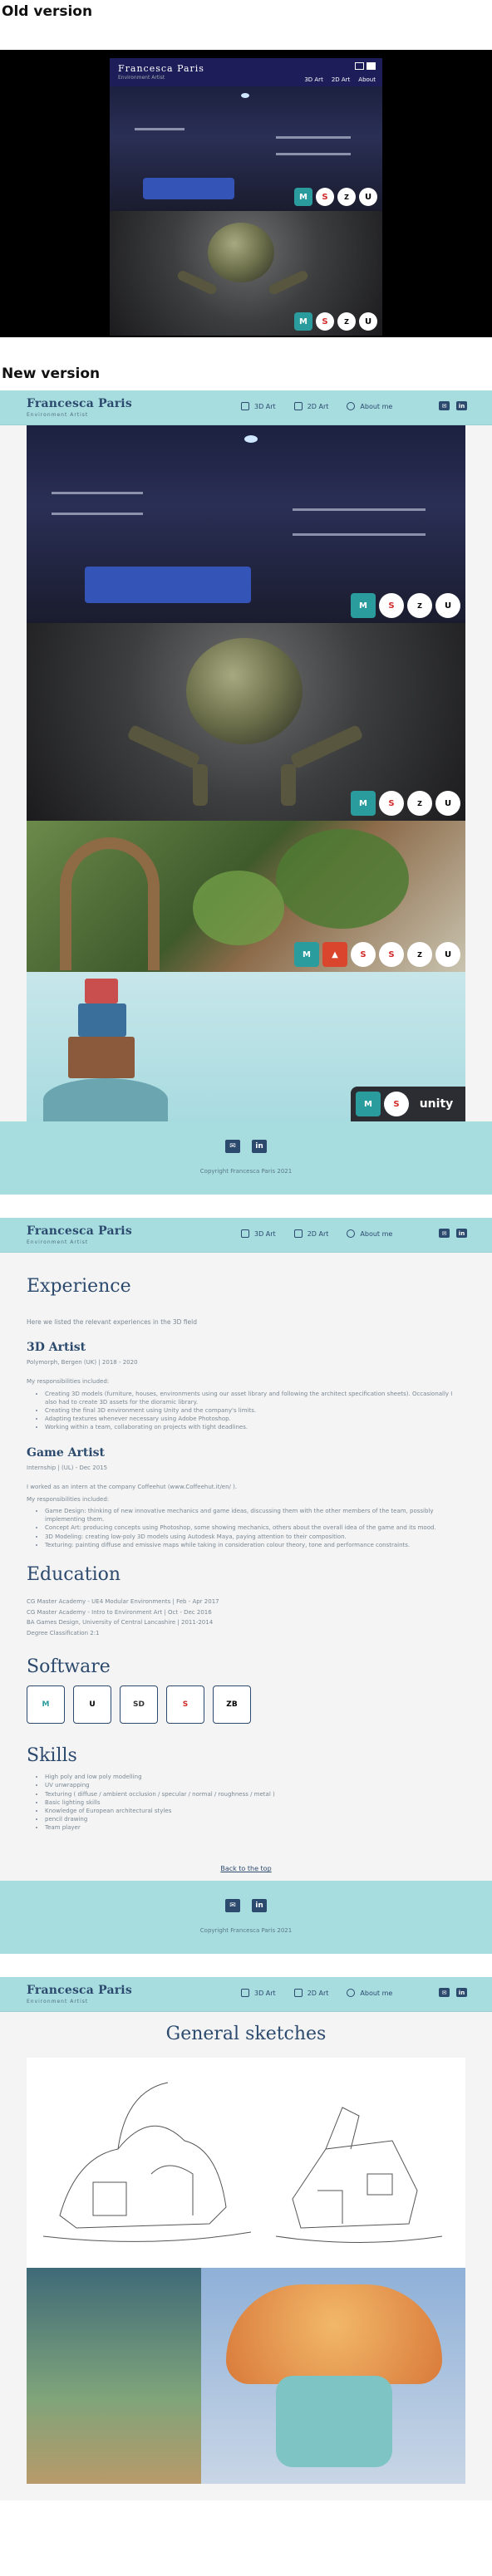 The width and height of the screenshot is (492, 2576). What do you see at coordinates (313, 79) in the screenshot?
I see `old-nav-3d: 3D Art` at bounding box center [313, 79].